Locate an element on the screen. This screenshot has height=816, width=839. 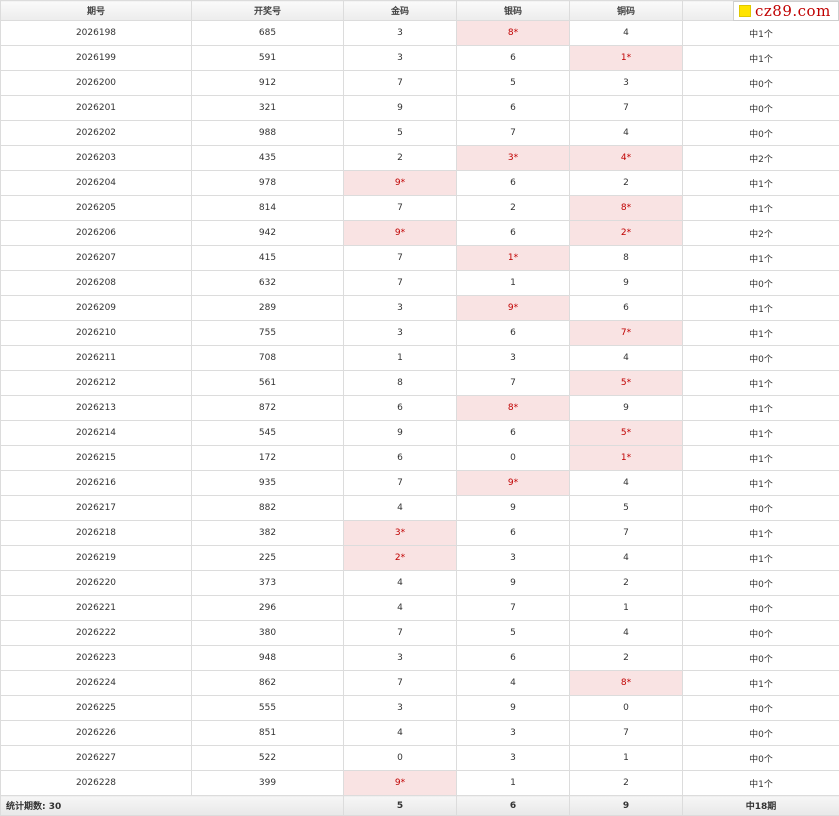
cell-bronze: 5 is located at coordinates (626, 508).